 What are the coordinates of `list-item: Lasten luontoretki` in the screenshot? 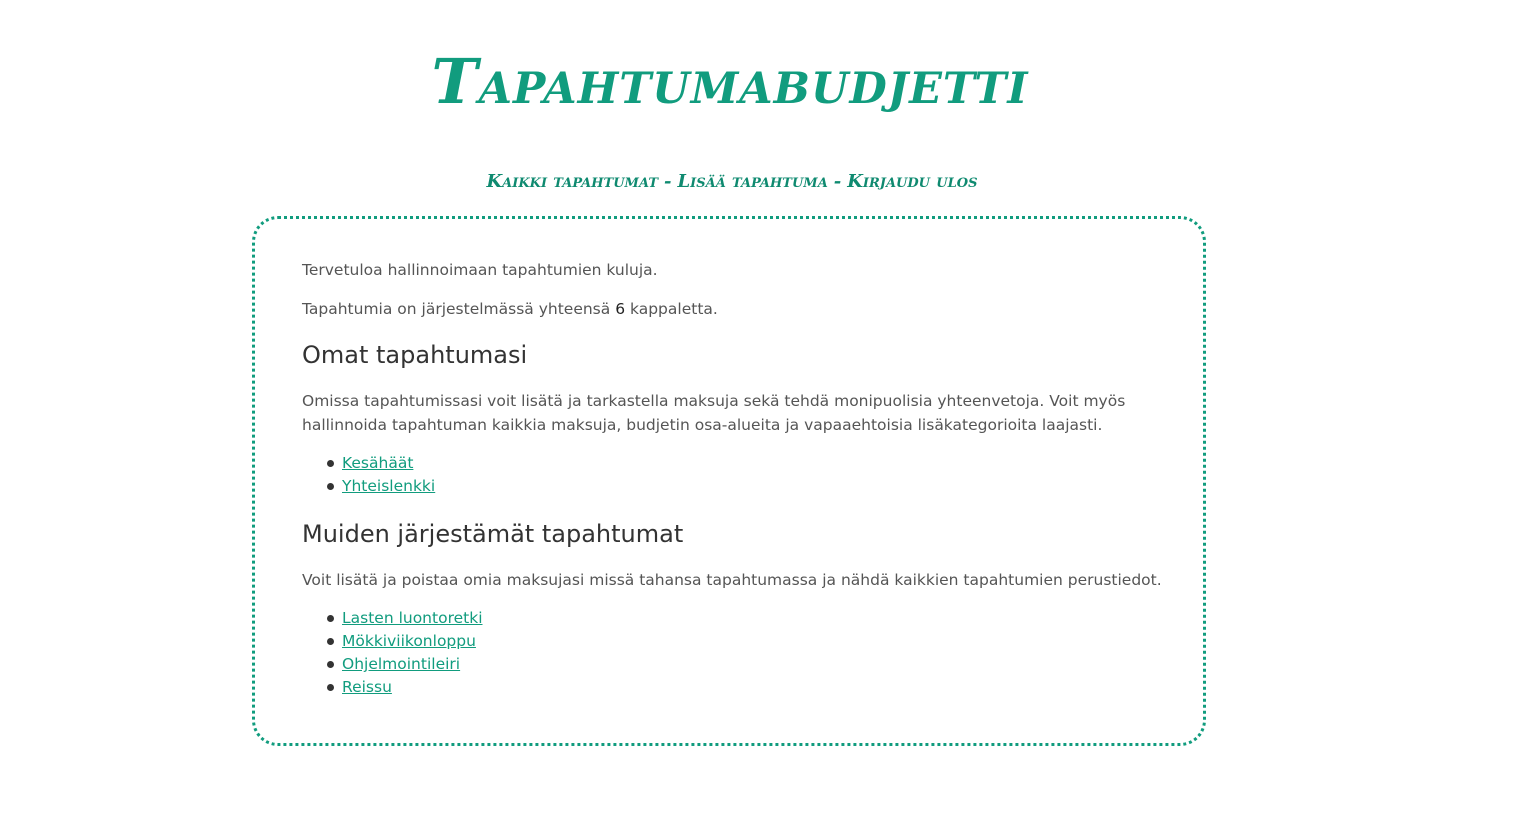 It's located at (744, 618).